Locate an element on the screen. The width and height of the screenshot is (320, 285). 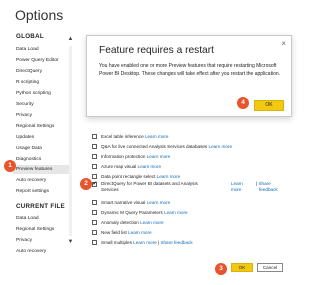
share-feedback-link-directquery: | Share feedback is located at coordinates (267, 187).